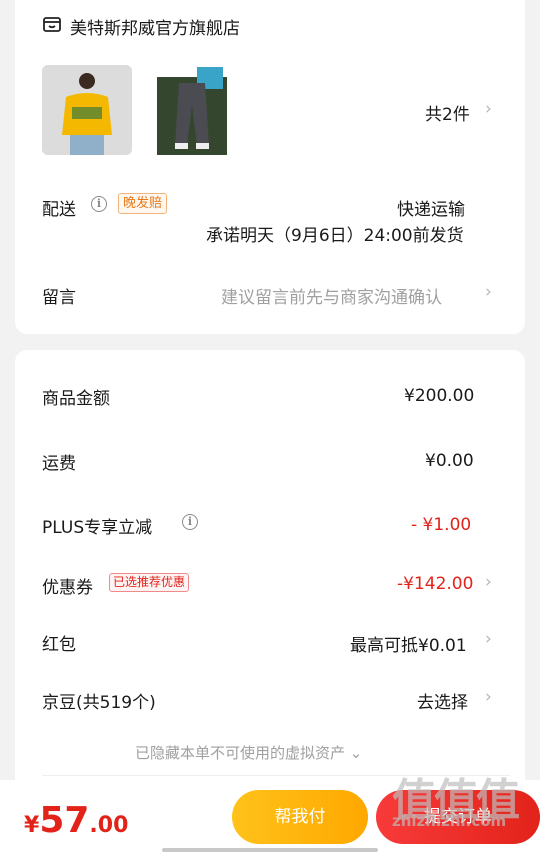  Describe the element at coordinates (192, 110) in the screenshot. I see `product-image-jeans` at that location.